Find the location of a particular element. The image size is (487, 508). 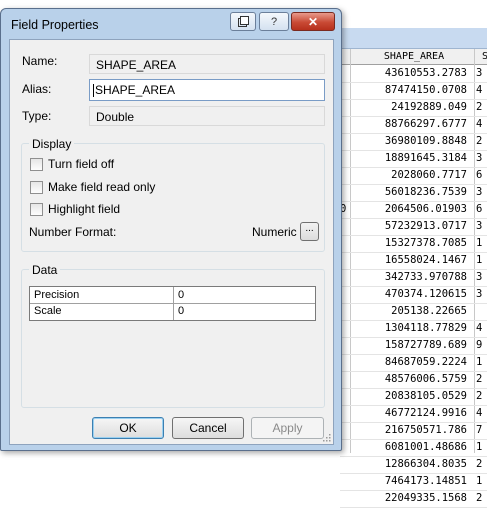

table-row: Scale 0 is located at coordinates (172, 311).